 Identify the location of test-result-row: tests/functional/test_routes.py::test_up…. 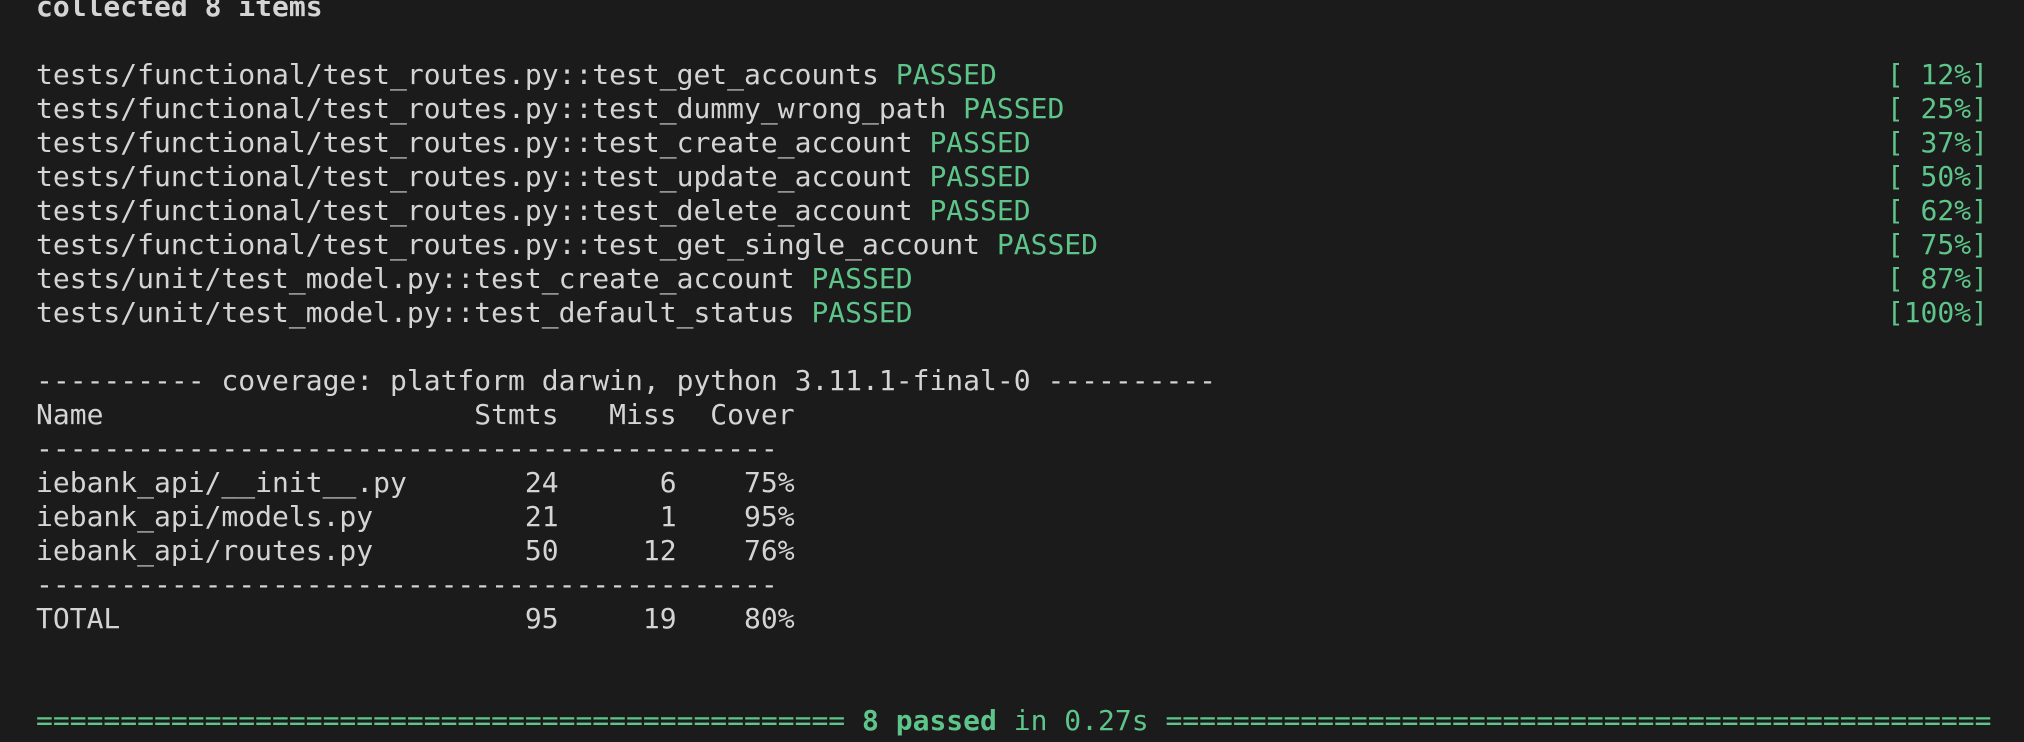
(1012, 177).